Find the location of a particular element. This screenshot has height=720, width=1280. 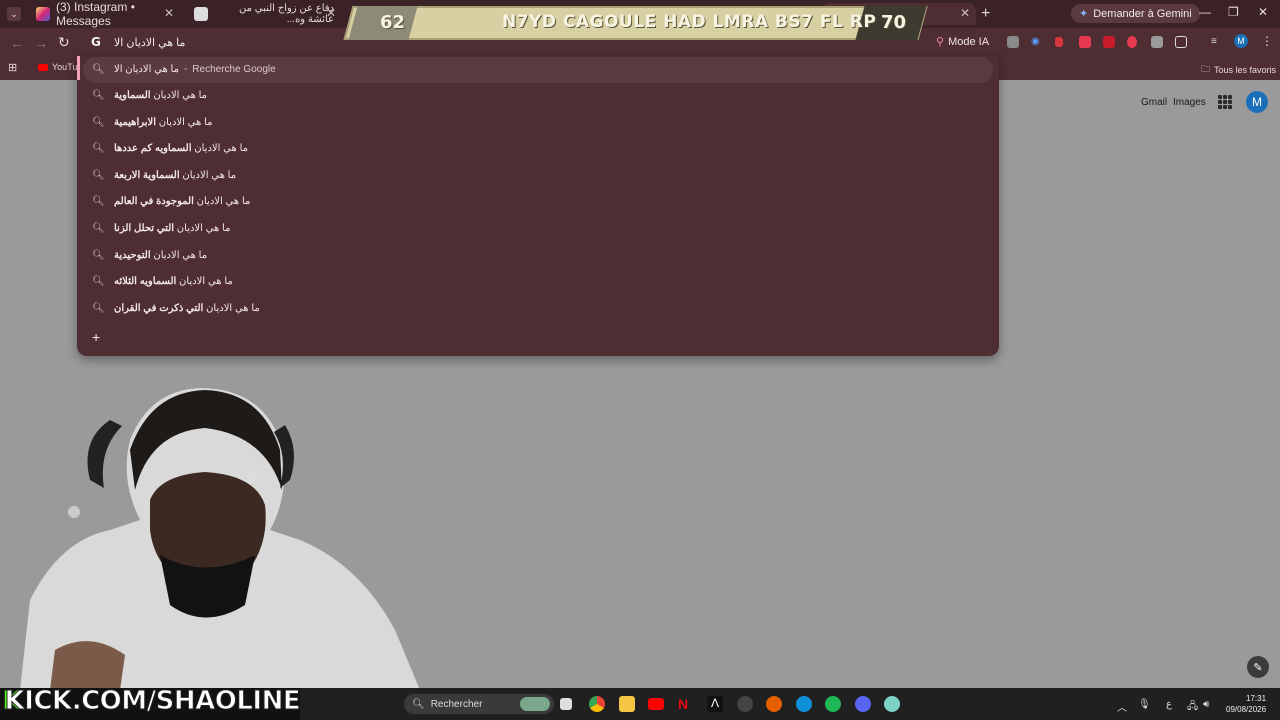

clock-time: 17:31 is located at coordinates (1256, 698).